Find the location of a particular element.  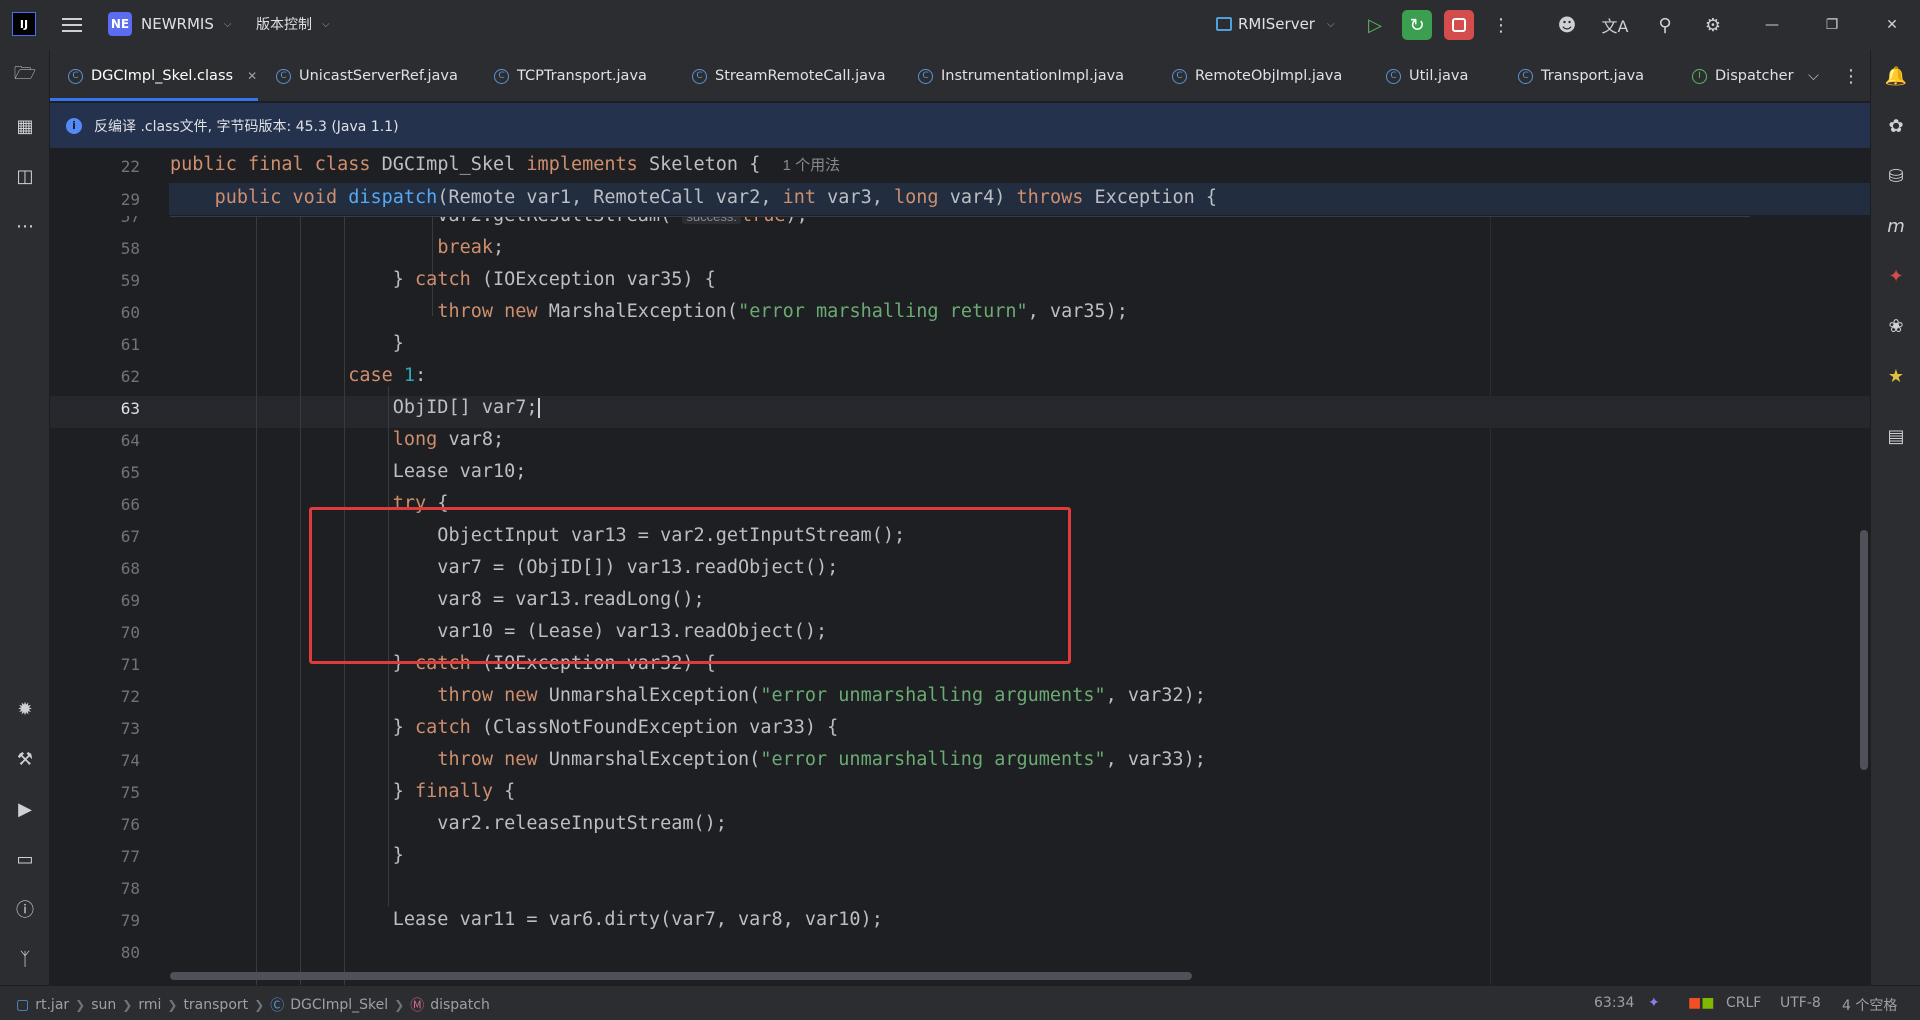

file-encoding: UTF-8 is located at coordinates (1800, 1003).